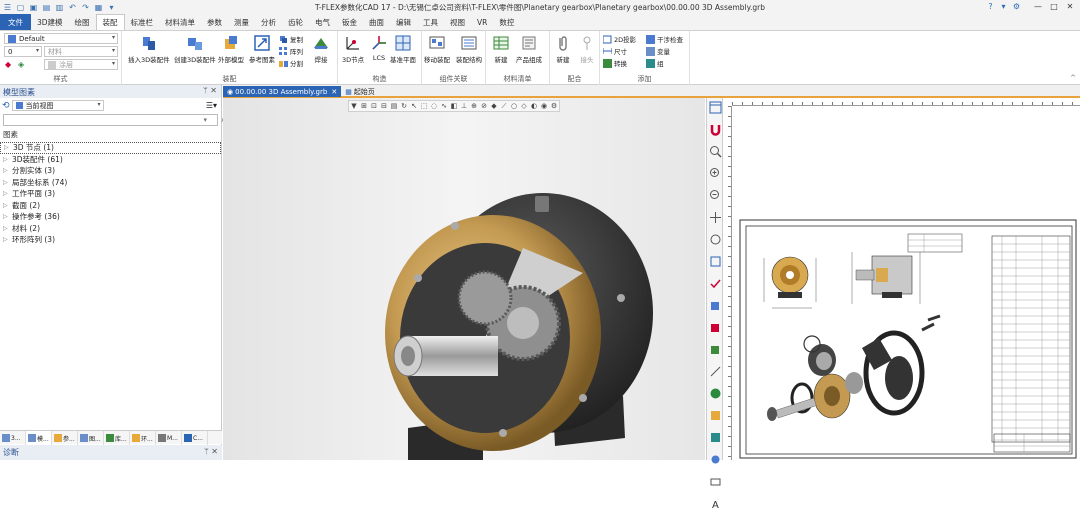 This screenshot has width=1080, height=516. What do you see at coordinates (619, 39) in the screenshot?
I see `2d-projection-button: 2D投影` at bounding box center [619, 39].